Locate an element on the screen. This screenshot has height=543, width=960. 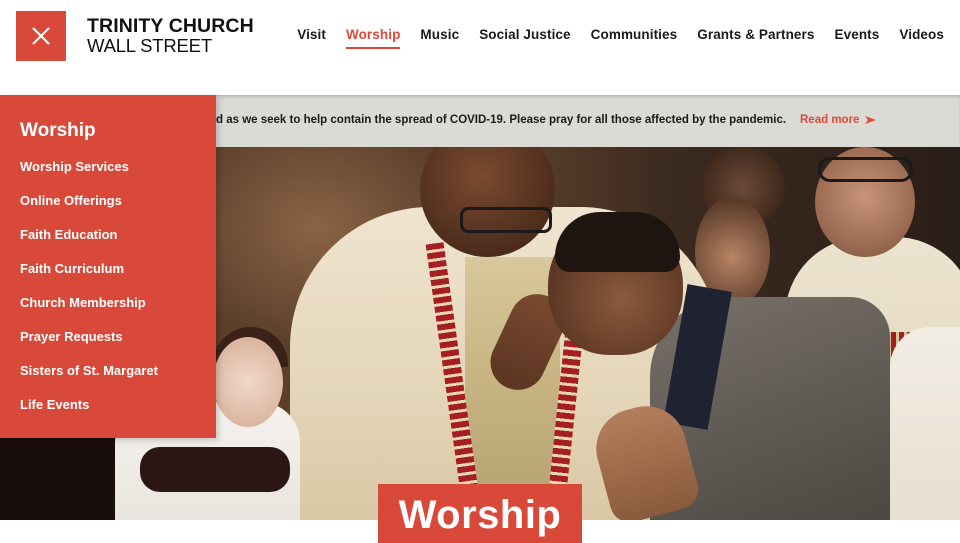
read-more-link: Read more is located at coordinates (838, 120).